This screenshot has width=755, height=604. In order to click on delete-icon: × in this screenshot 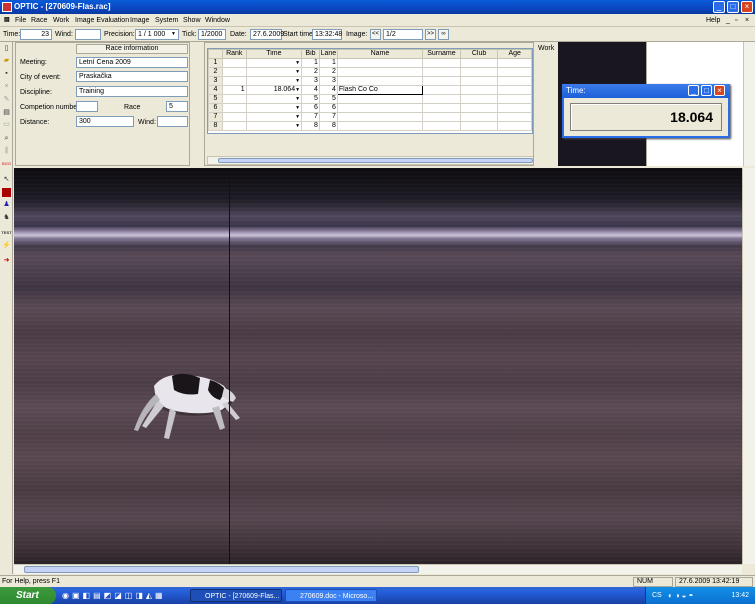, I will do `click(6, 86)`.